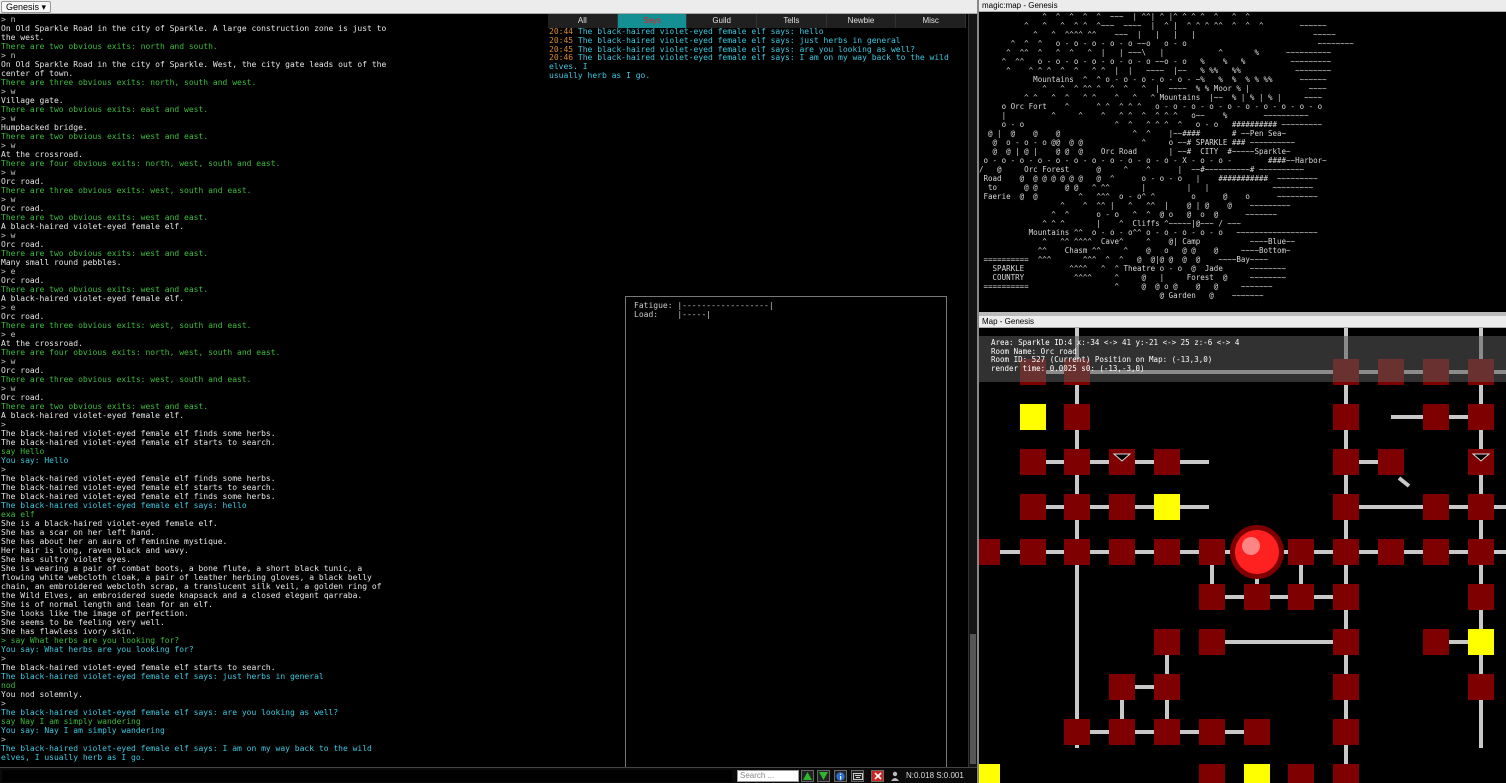 This screenshot has height=783, width=1506. Describe the element at coordinates (646, 314) in the screenshot. I see `load-label: Load:` at that location.